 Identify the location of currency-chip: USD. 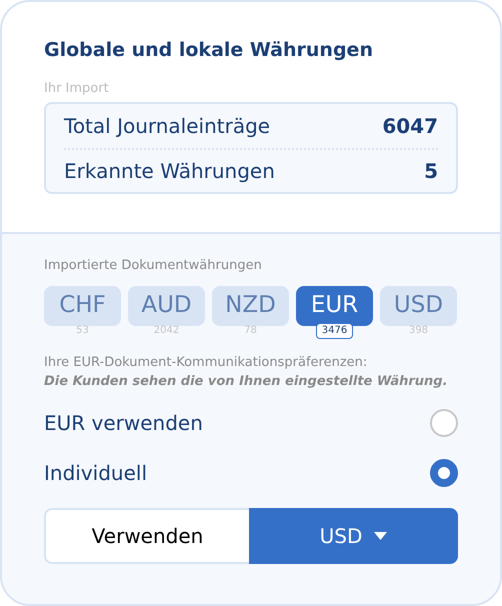
(418, 306).